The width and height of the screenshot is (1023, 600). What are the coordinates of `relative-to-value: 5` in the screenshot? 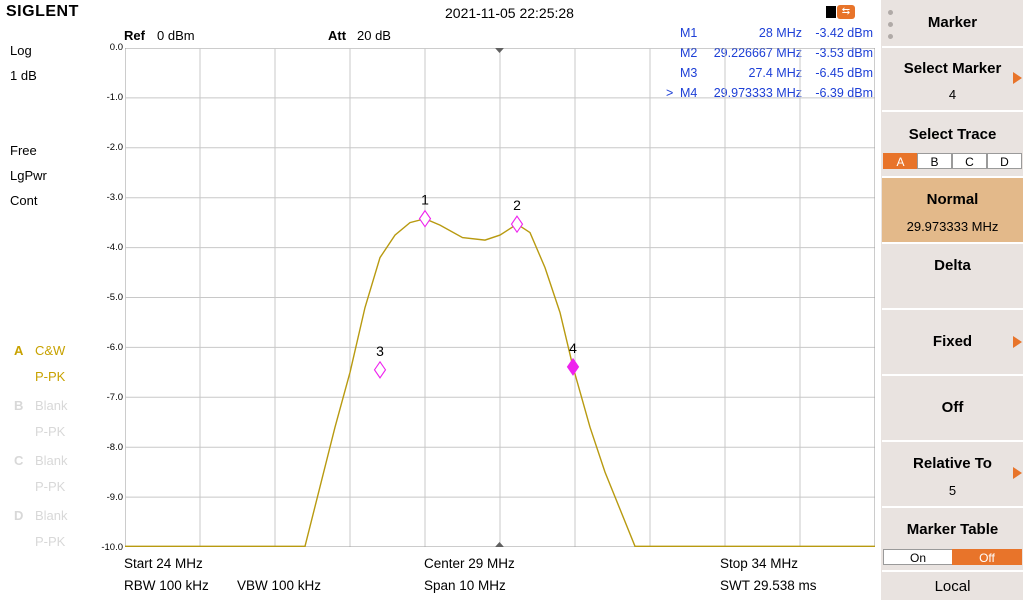 It's located at (952, 490).